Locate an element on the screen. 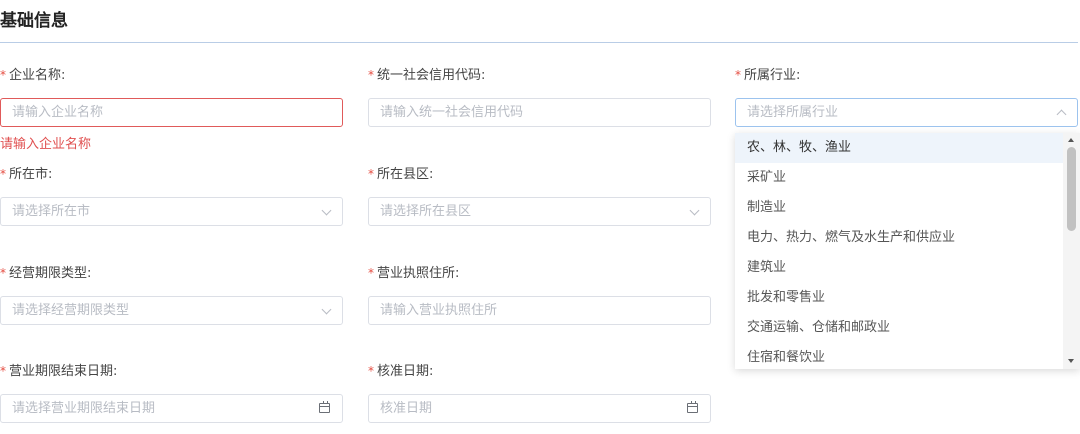 This screenshot has width=1080, height=434. term-type-label-text: 经营期限类型: is located at coordinates (50, 273).